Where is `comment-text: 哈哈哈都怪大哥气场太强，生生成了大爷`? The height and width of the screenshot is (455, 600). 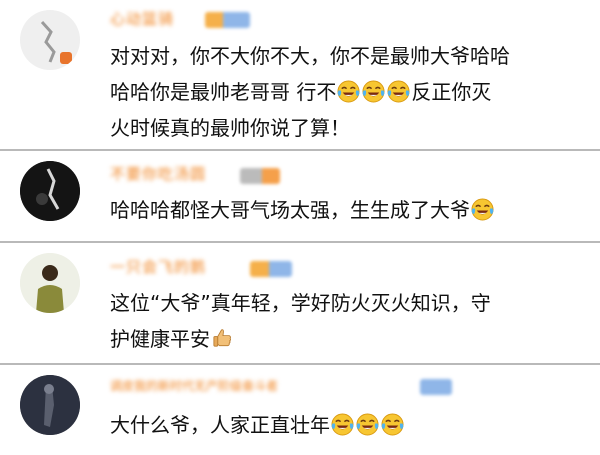 comment-text: 哈哈哈都怪大哥气场太强，生生成了大爷 is located at coordinates (302, 210).